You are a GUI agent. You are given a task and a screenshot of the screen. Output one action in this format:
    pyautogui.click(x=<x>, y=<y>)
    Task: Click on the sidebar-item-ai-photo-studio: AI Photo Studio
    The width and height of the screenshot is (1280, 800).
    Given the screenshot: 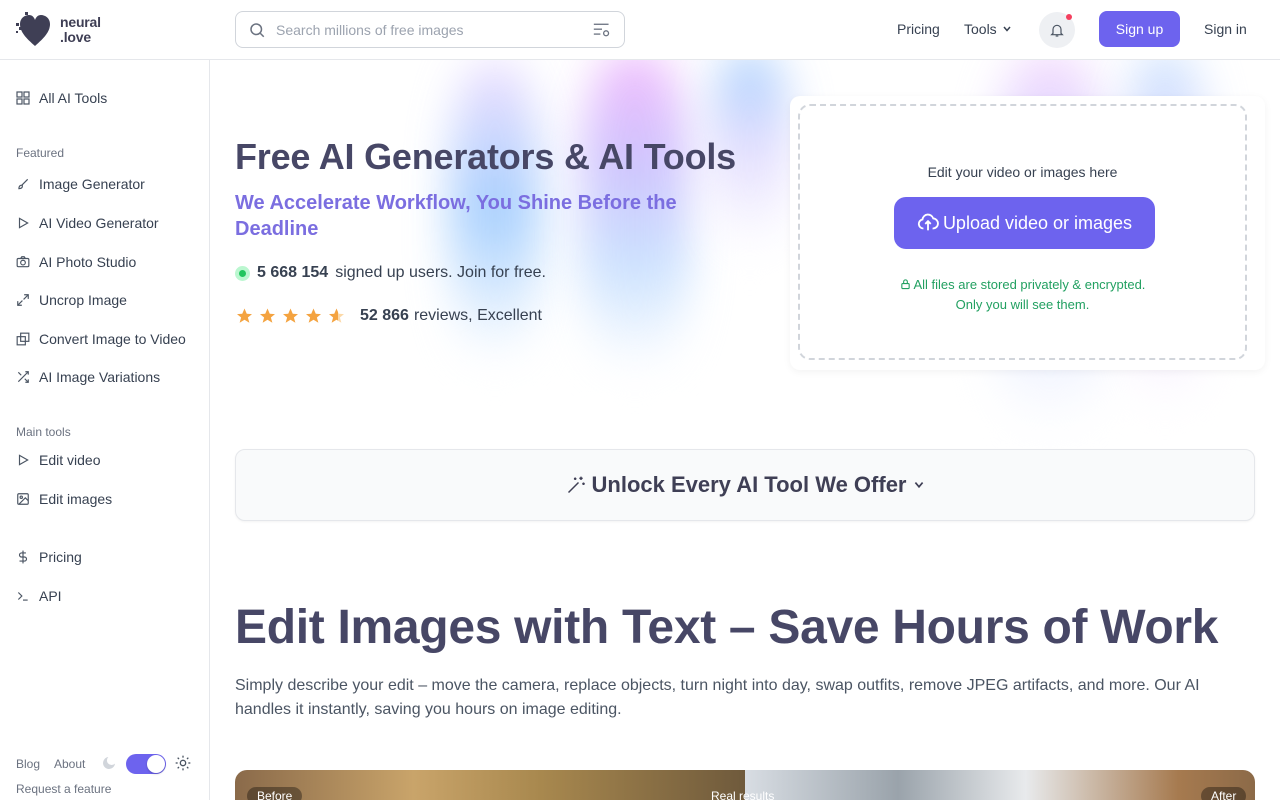 What is the action you would take?
    pyautogui.click(x=76, y=262)
    